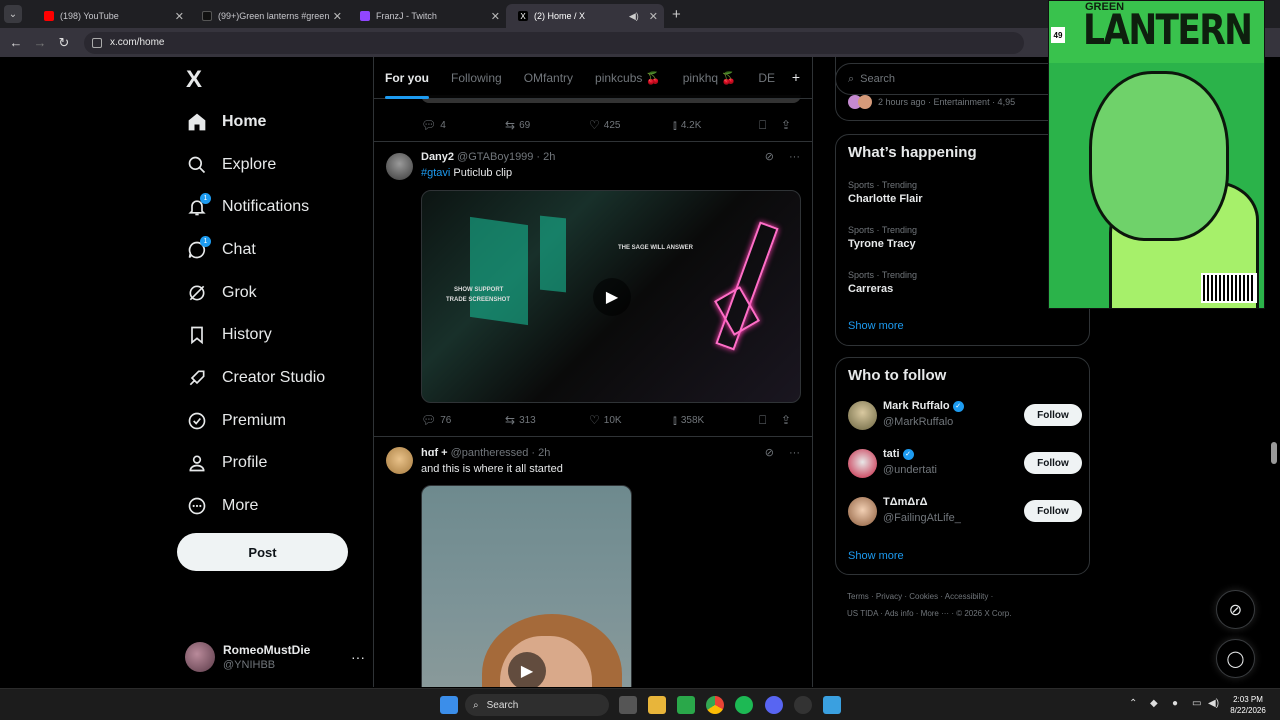  Describe the element at coordinates (631, 125) in the screenshot. I see `like-button: ♡ 425` at that location.